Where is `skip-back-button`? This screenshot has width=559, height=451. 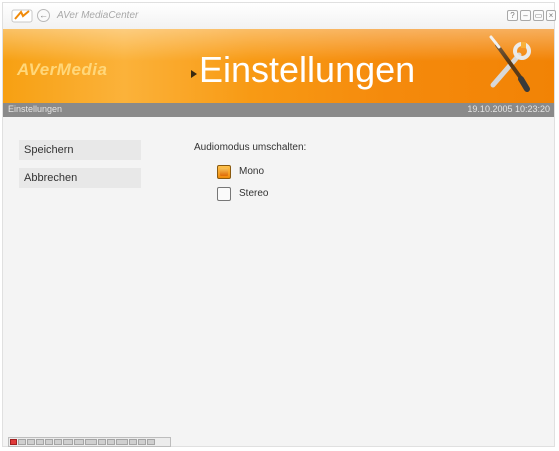 skip-back-button is located at coordinates (68, 442).